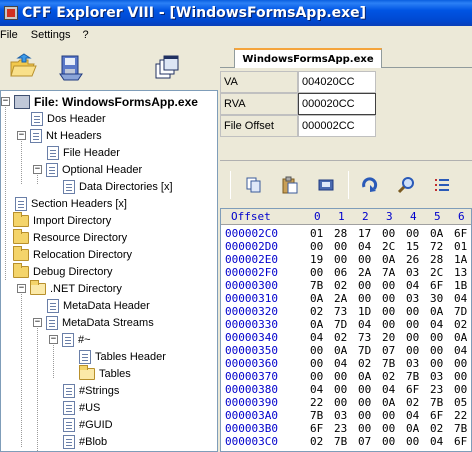  I want to click on hex-row: 000002F0 00 06 2A 7A 03 2C 13, so click(346, 272).